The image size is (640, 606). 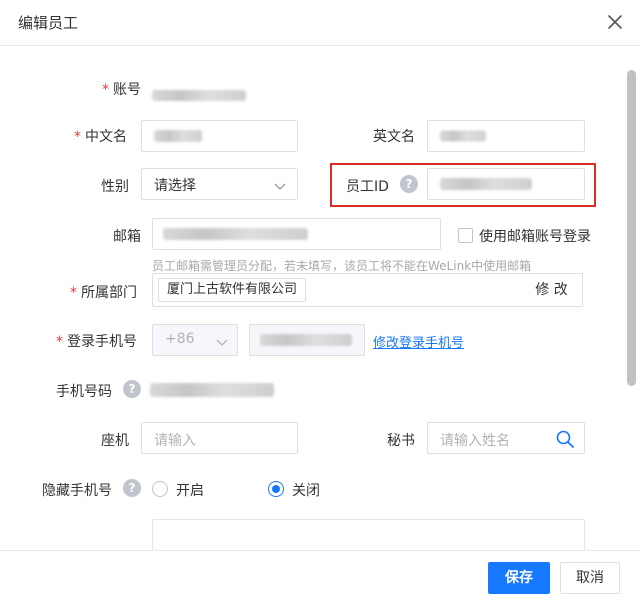 I want to click on employee-id-value-blurred, so click(x=486, y=184).